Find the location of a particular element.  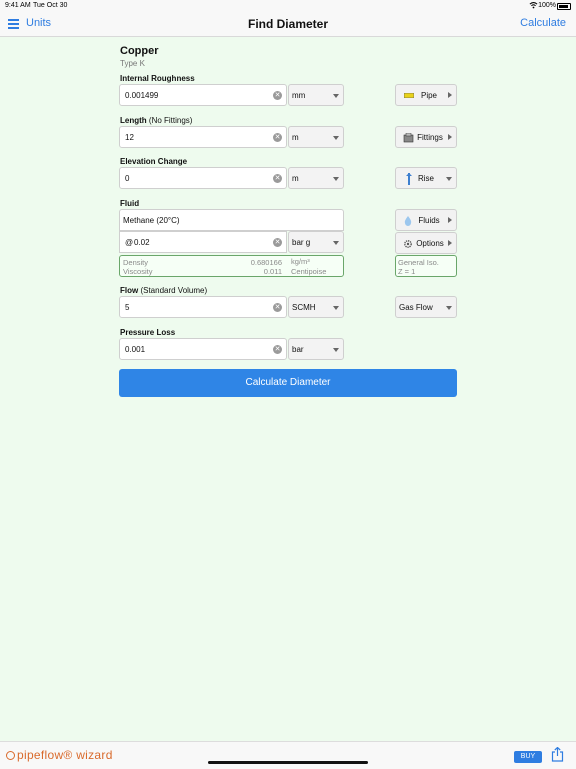

viscosity-value: 0.011 is located at coordinates (272, 271).